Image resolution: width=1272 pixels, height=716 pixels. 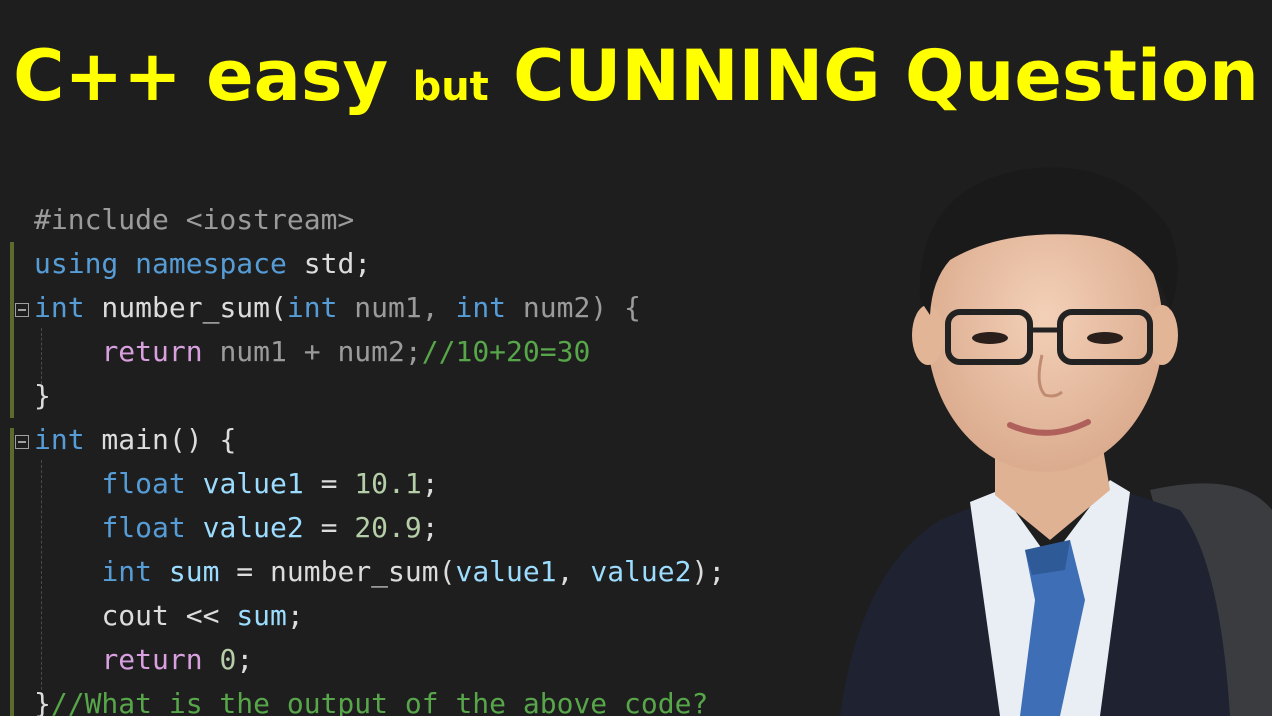 What do you see at coordinates (202, 615) in the screenshot?
I see `stream-op: <<` at bounding box center [202, 615].